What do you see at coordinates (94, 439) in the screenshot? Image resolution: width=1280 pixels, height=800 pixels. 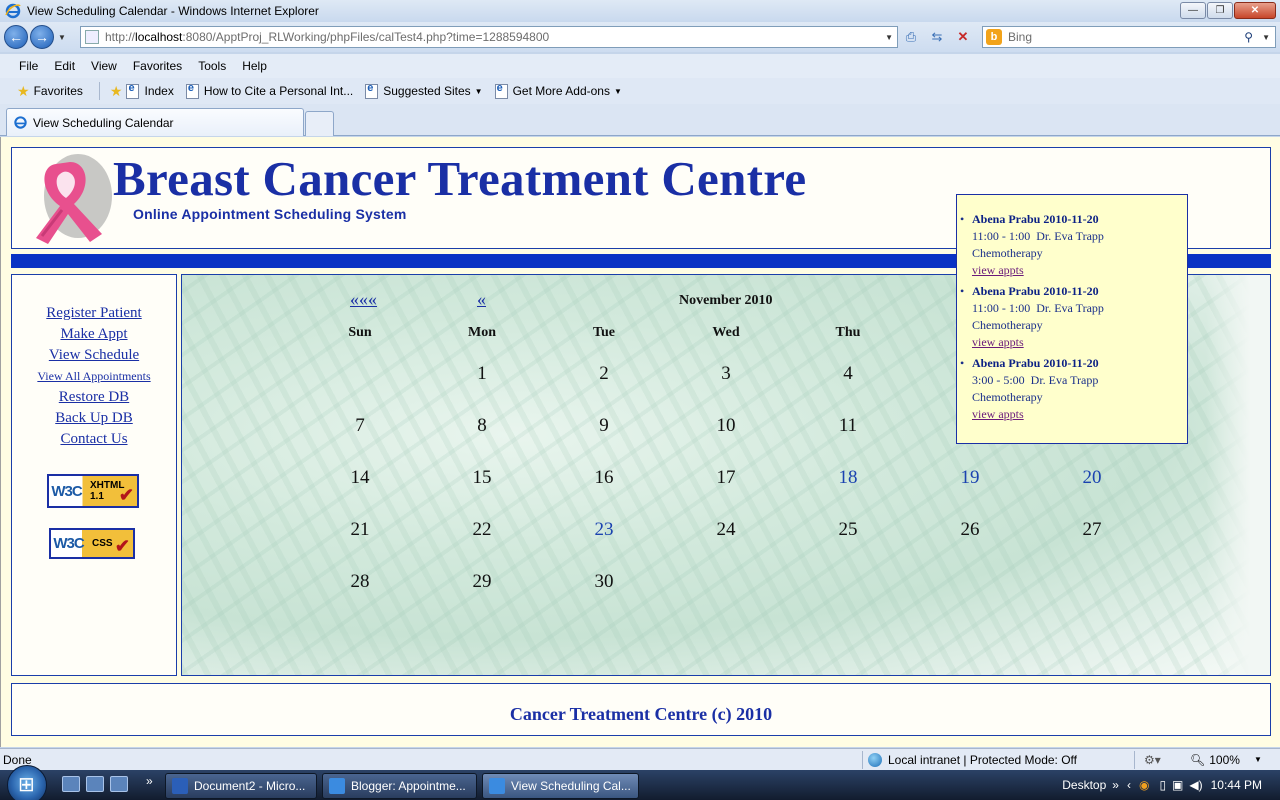 I see `sidebar-link-contact-us: Contact Us` at bounding box center [94, 439].